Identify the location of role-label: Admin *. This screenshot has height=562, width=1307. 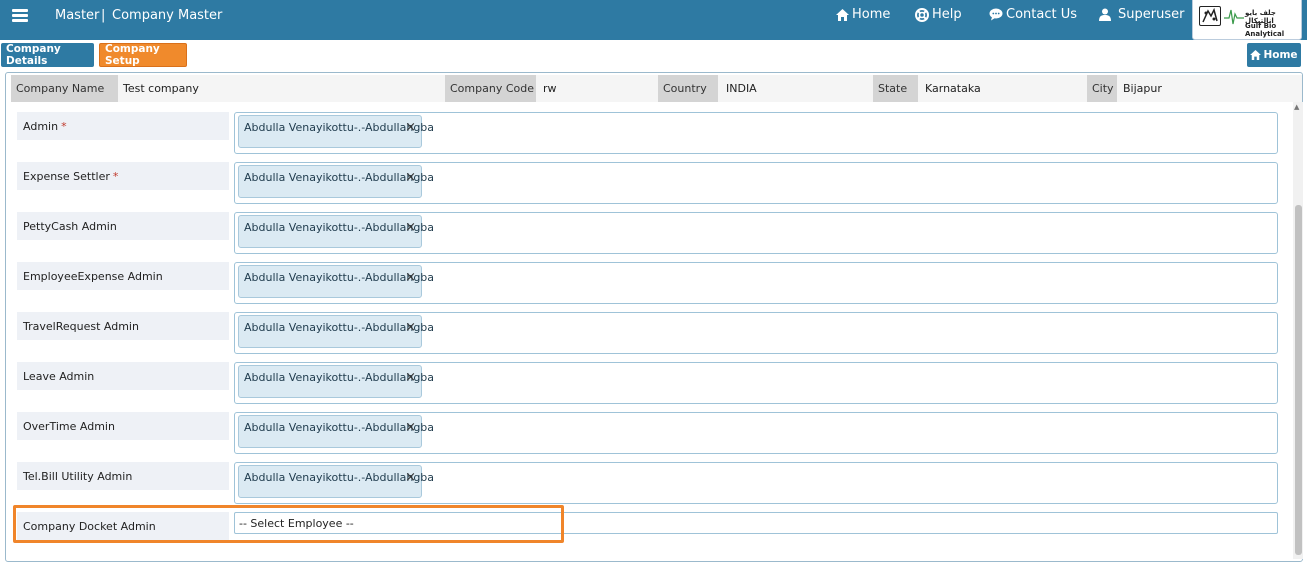
(123, 126).